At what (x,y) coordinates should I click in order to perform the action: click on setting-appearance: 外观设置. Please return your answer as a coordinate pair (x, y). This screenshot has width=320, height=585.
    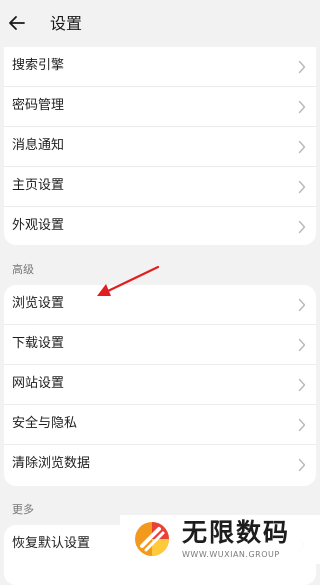
    Looking at the image, I should click on (160, 226).